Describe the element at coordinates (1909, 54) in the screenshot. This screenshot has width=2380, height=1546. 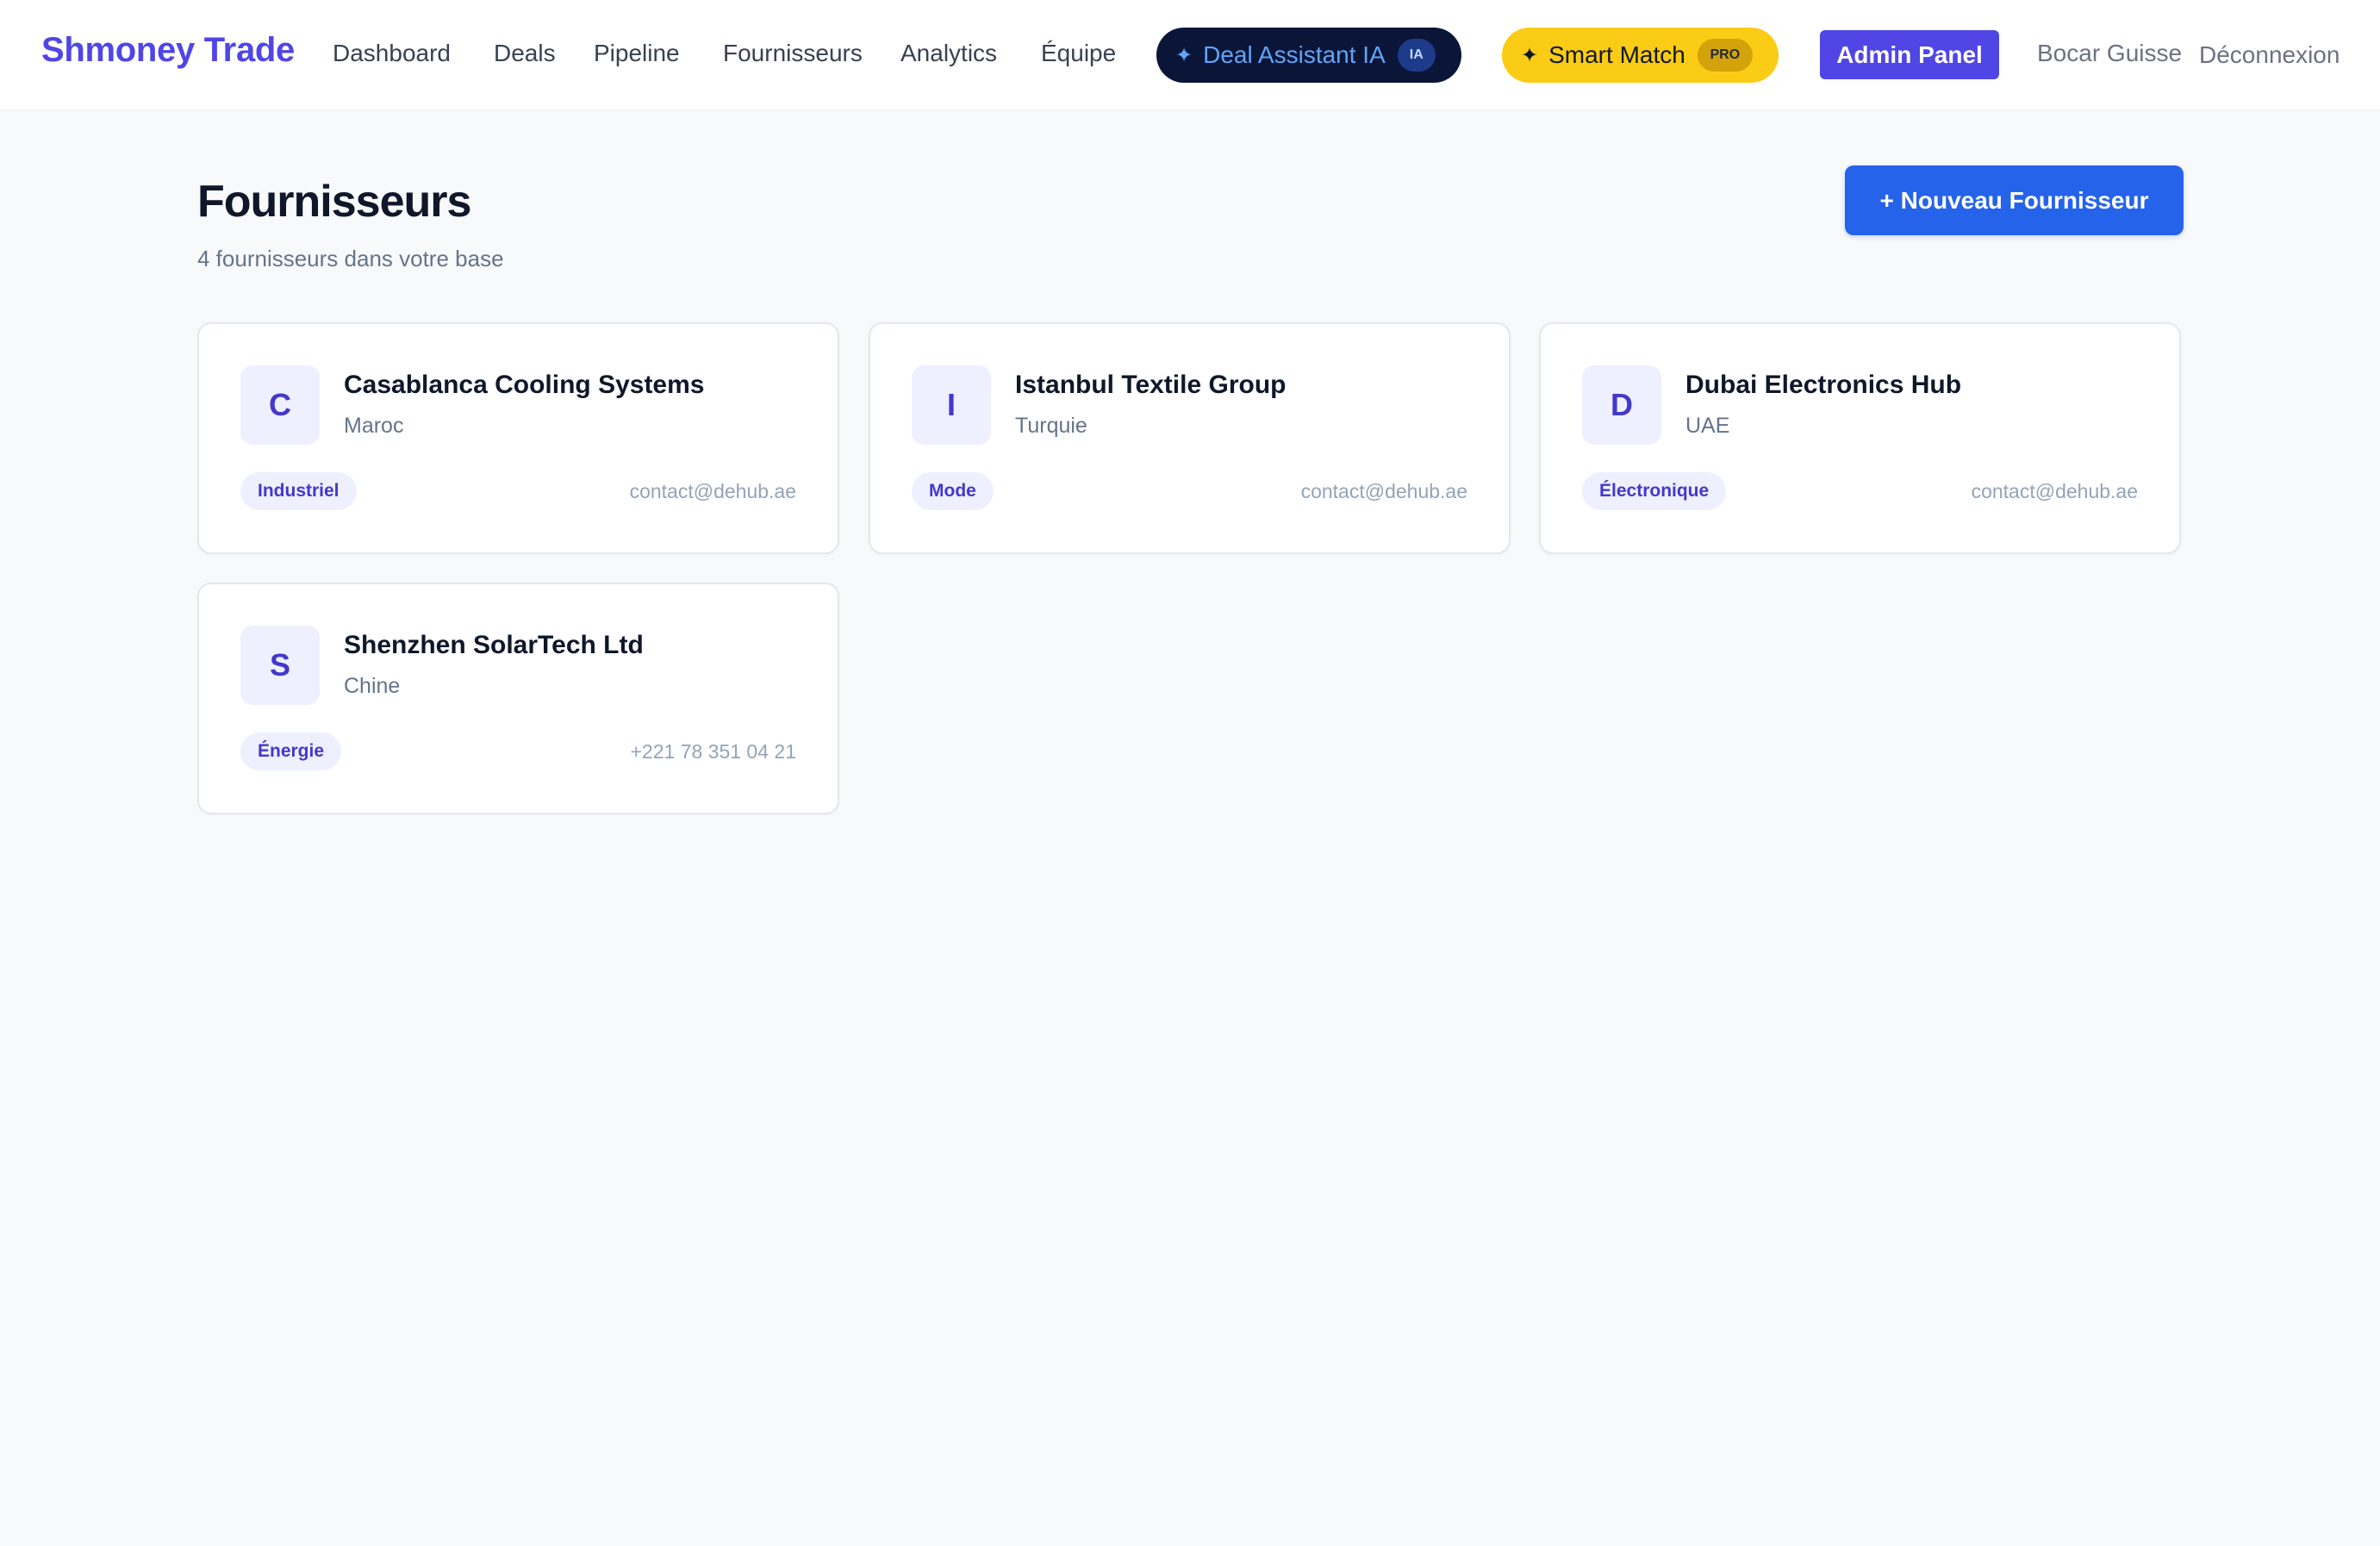
I see `admin-panel-button: Admin Panel` at that location.